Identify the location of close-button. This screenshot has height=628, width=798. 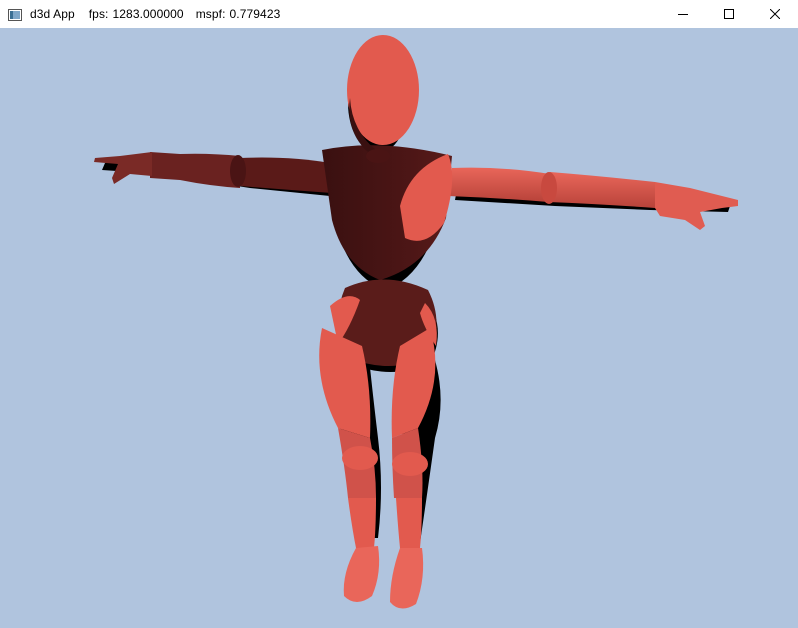
(775, 14).